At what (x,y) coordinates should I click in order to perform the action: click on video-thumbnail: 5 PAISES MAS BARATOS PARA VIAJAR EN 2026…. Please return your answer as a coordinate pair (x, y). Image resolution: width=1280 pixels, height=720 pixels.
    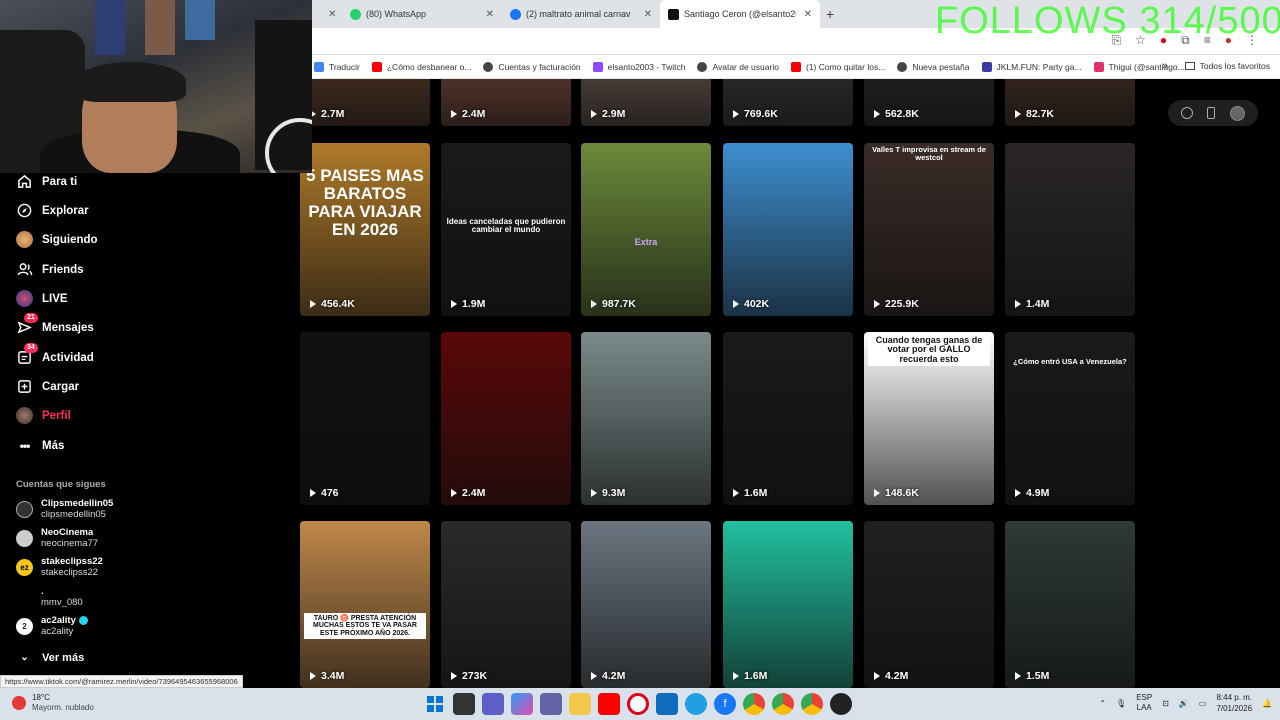
    Looking at the image, I should click on (365, 229).